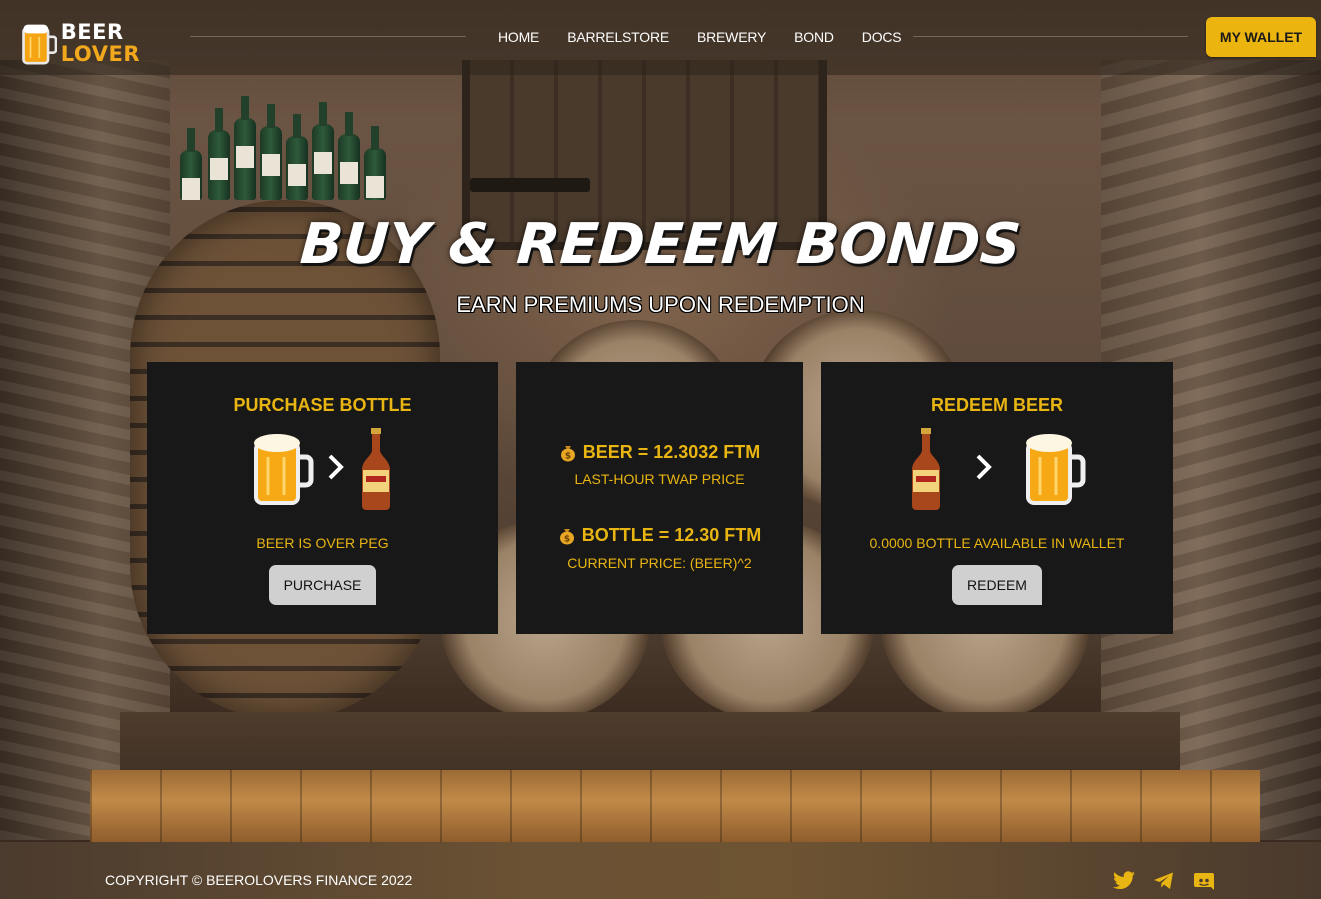  I want to click on beer-price-caption: LAST-HOUR TWAP PRICE, so click(659, 479).